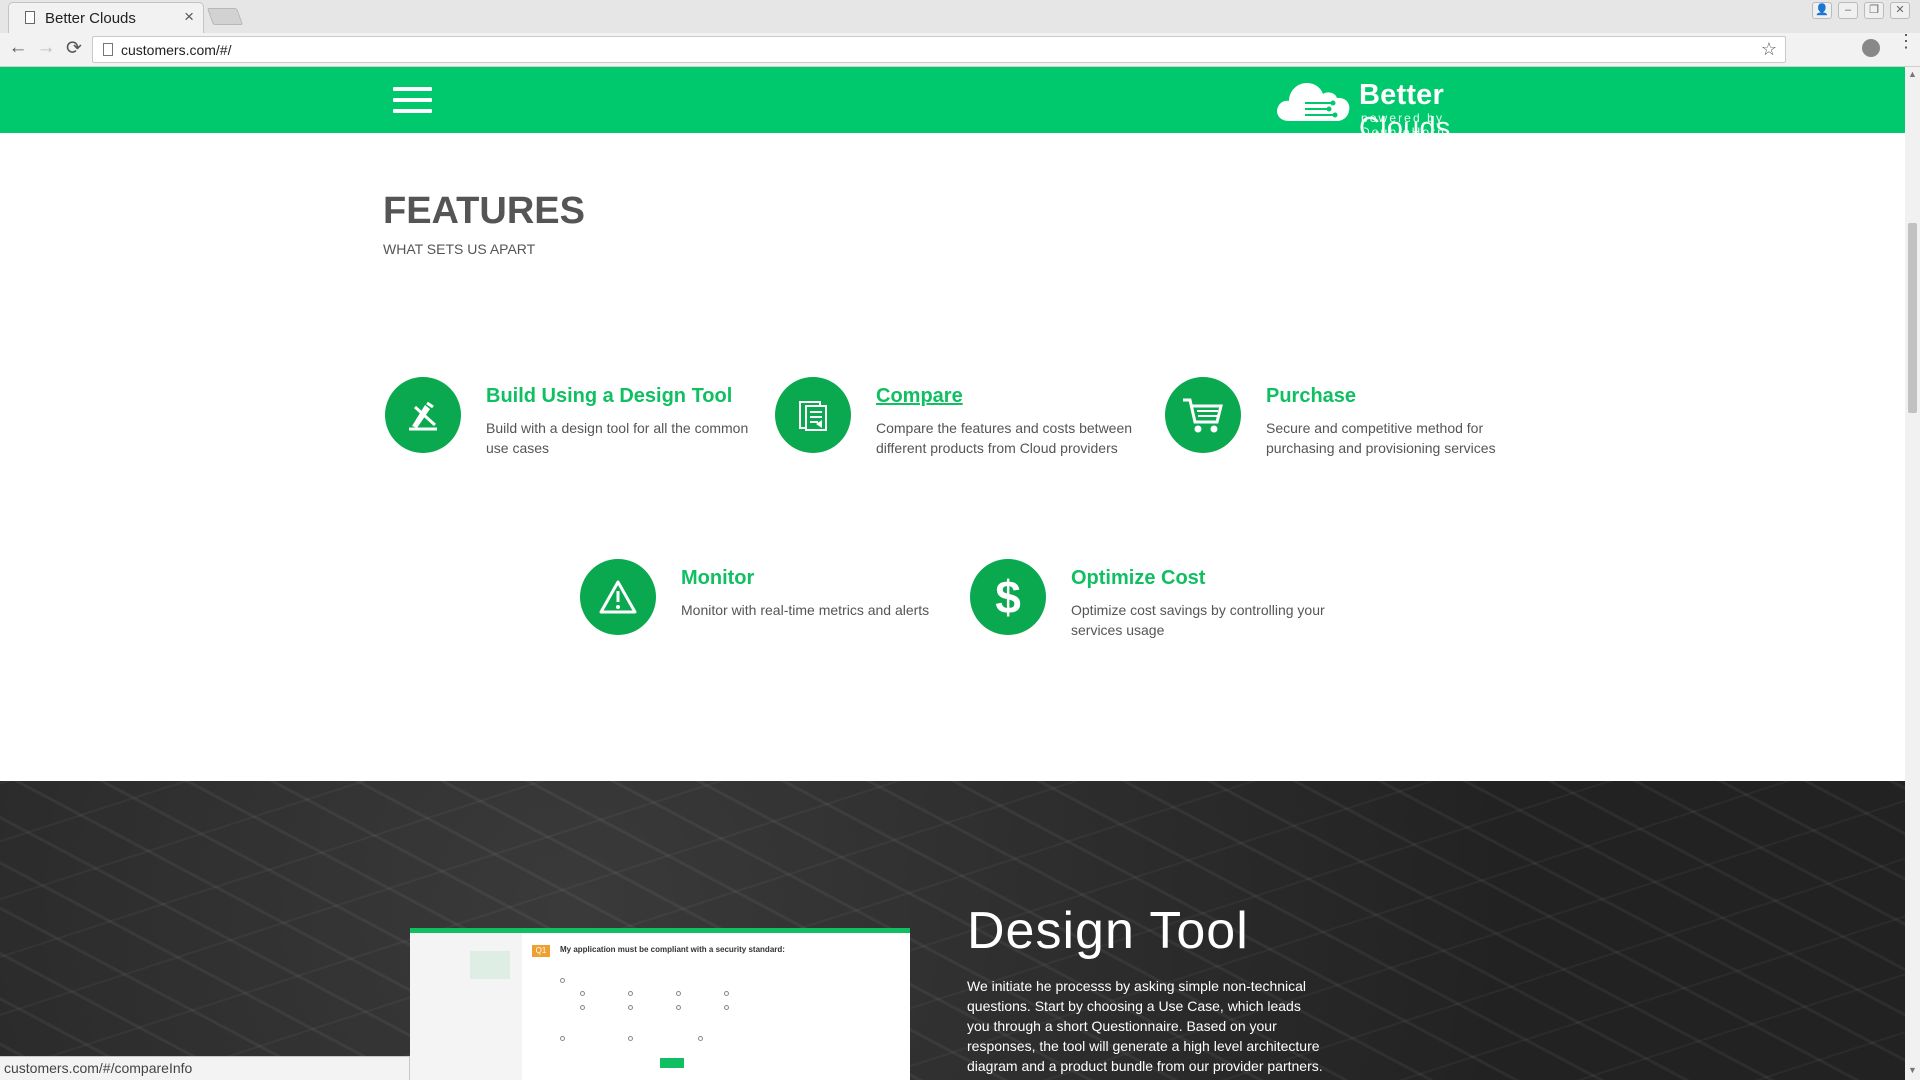  Describe the element at coordinates (672, 1063) in the screenshot. I see `screenshot-next-button` at that location.